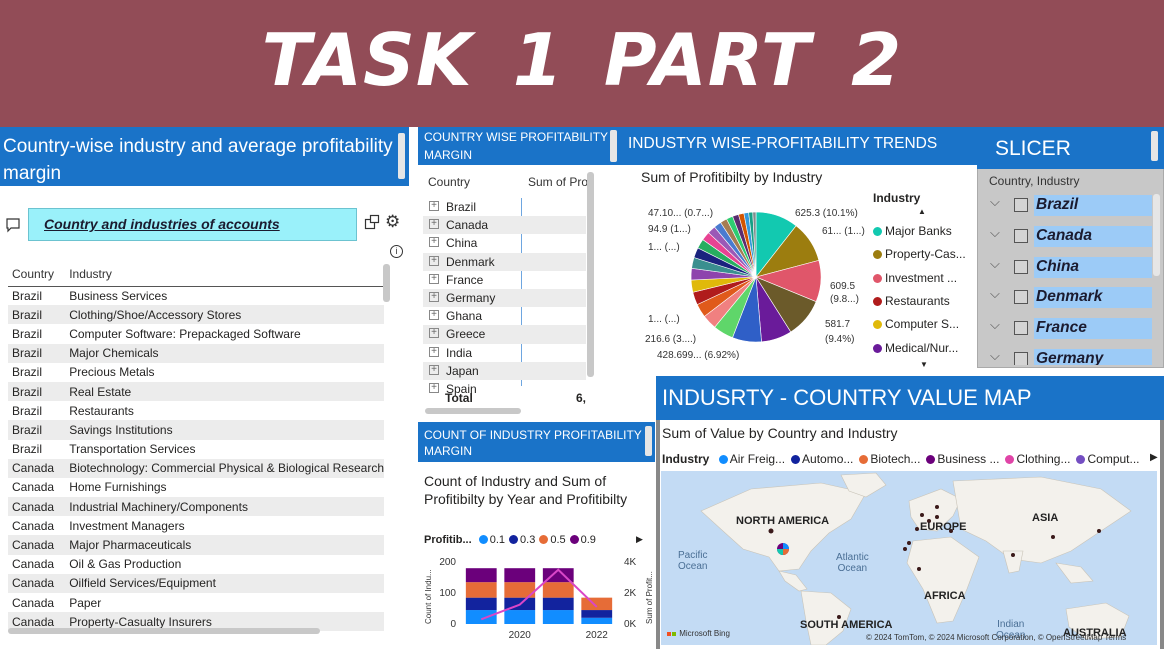  Describe the element at coordinates (196, 564) in the screenshot. I see `table-row: Canada Oil & Gas Production` at that location.